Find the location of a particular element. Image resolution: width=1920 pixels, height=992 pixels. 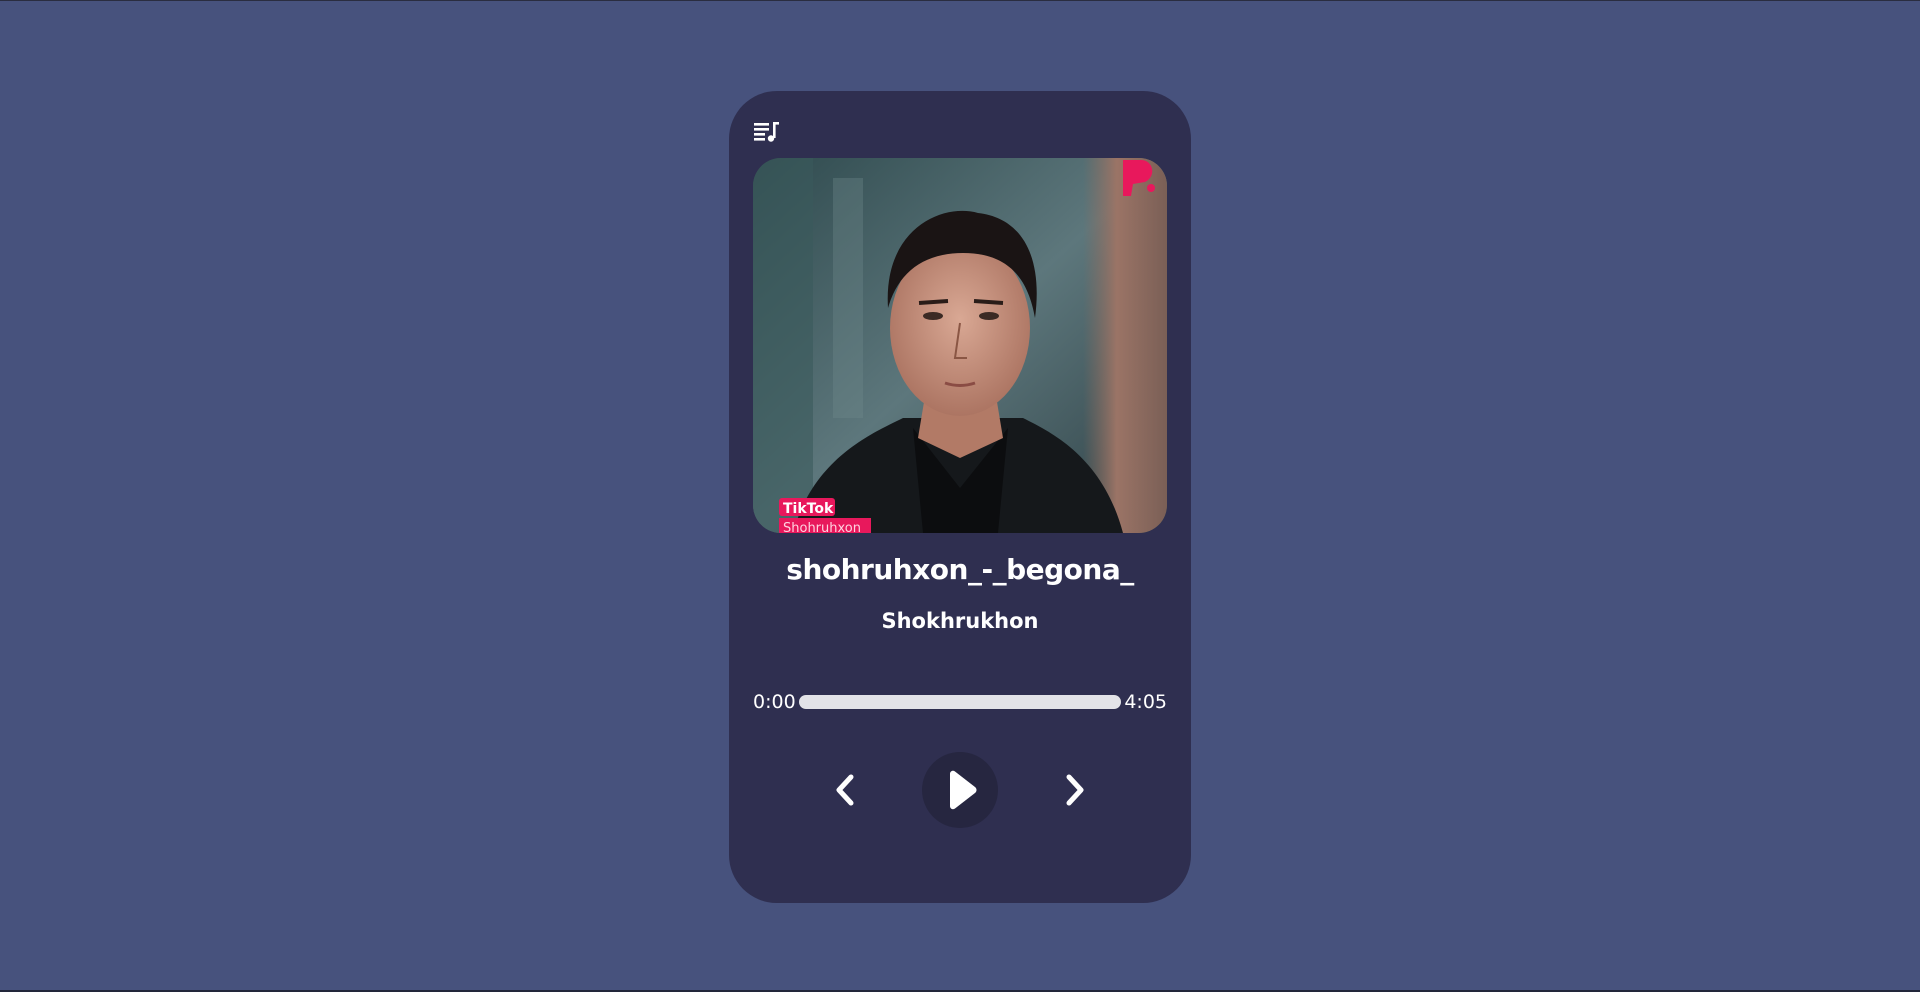

play-button is located at coordinates (960, 790).